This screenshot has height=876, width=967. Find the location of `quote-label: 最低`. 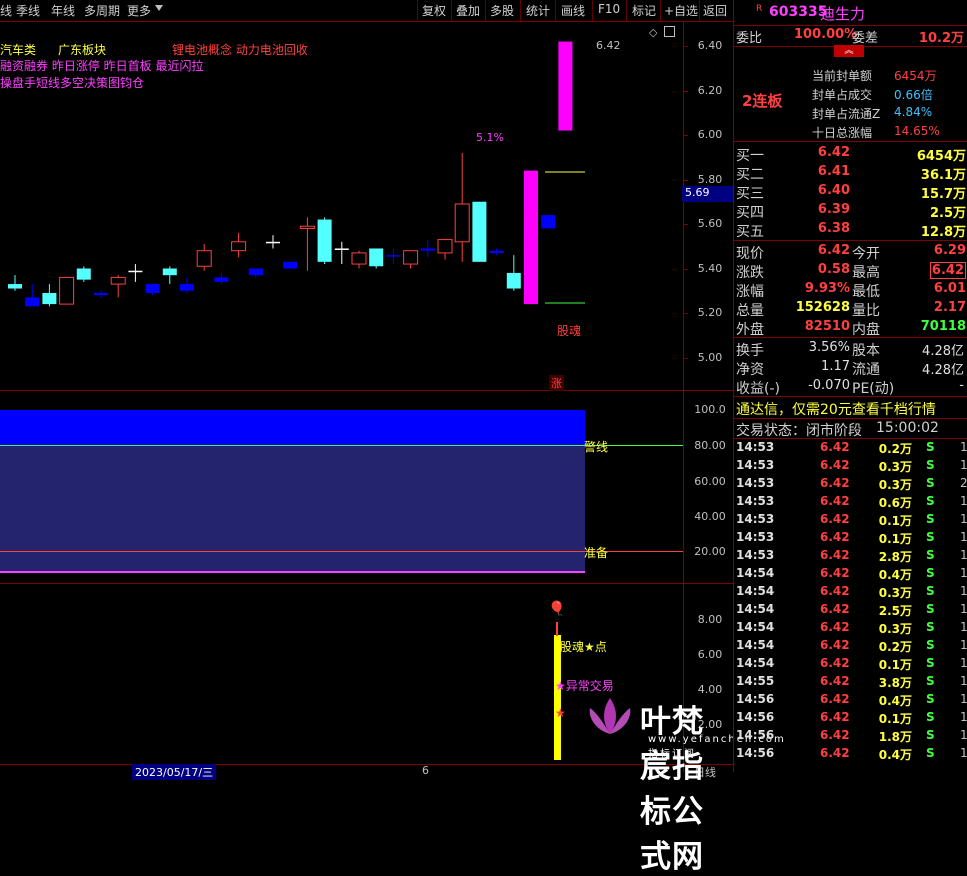

quote-label: 最低 is located at coordinates (866, 292).